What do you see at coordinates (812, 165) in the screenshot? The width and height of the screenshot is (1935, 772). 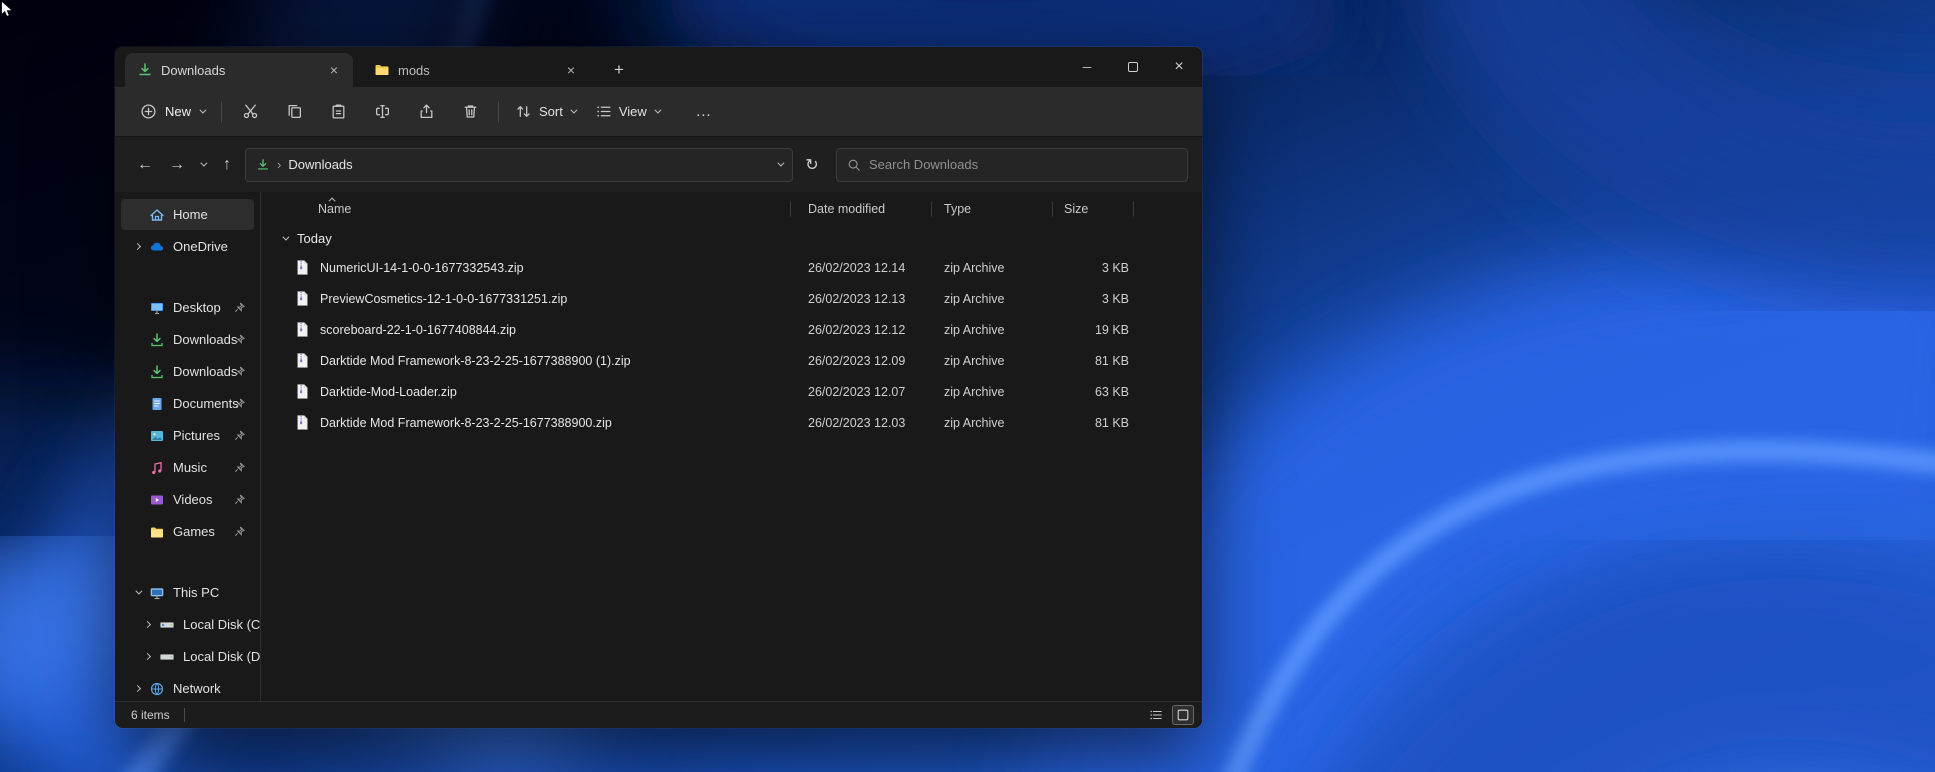 I see `refresh-button: ↻` at bounding box center [812, 165].